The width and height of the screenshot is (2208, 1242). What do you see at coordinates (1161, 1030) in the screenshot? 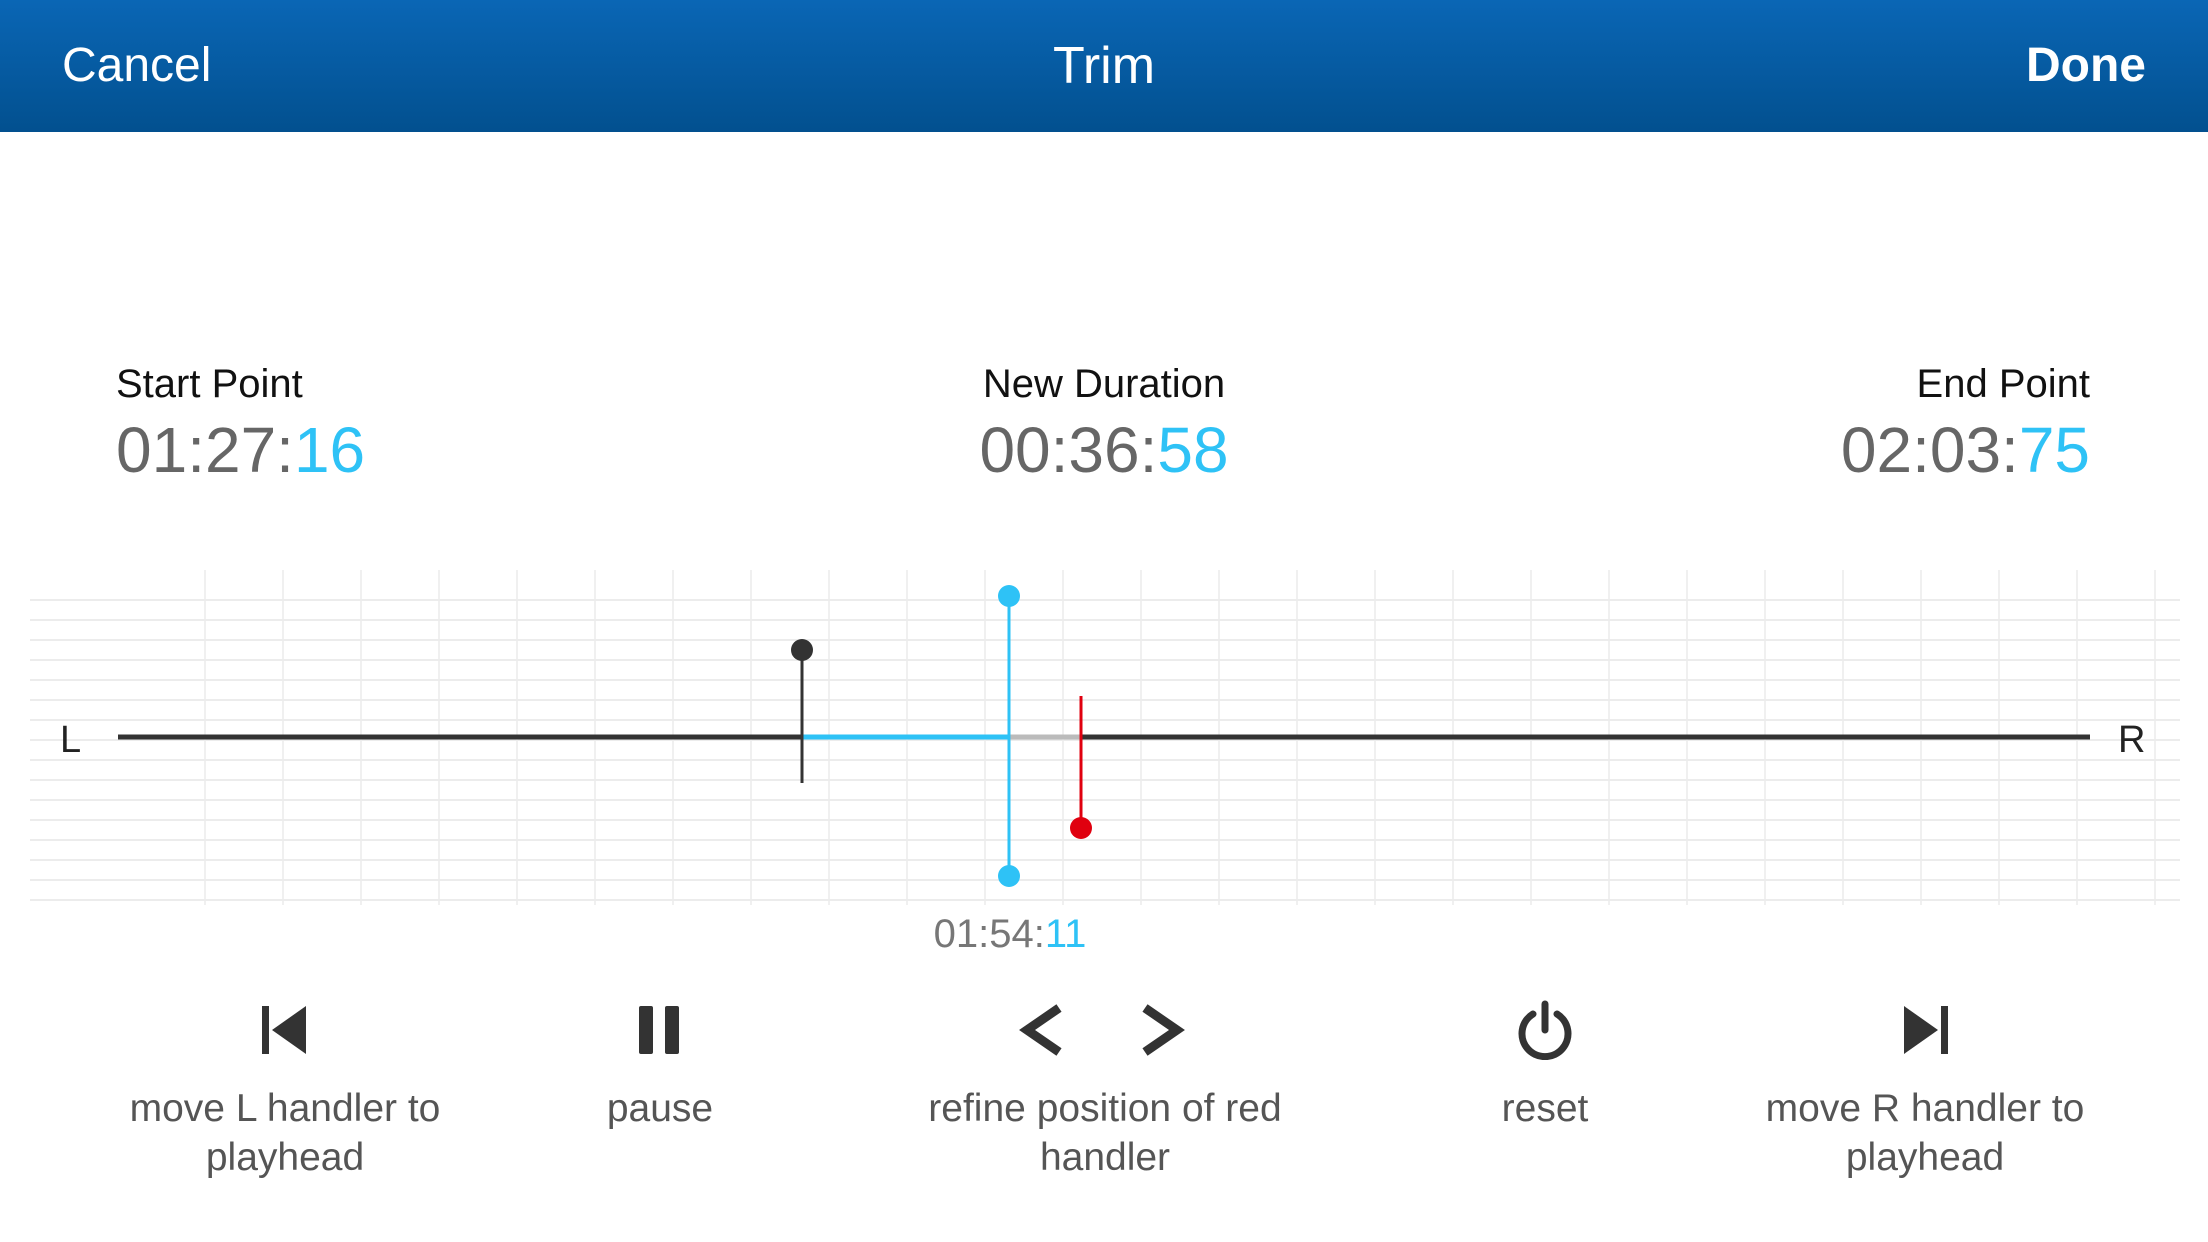
I see `chevron-right-icon` at bounding box center [1161, 1030].